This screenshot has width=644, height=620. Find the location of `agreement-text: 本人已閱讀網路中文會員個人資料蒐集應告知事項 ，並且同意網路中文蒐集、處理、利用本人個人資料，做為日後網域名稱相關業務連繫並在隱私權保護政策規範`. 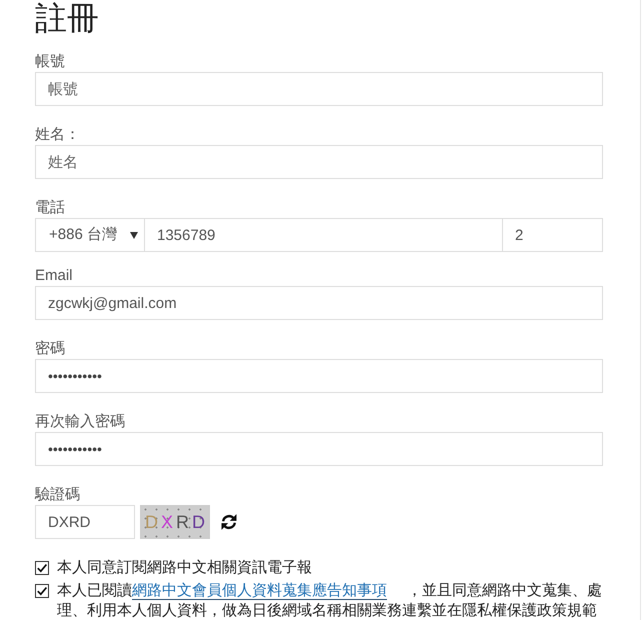

agreement-text: 本人已閱讀網路中文會員個人資料蒐集應告知事項 ，並且同意網路中文蒐集、處理、利用本人個人資料，做為日後網域名稱相關業務連繫並在隱私權保護政策規範 is located at coordinates (330, 600).